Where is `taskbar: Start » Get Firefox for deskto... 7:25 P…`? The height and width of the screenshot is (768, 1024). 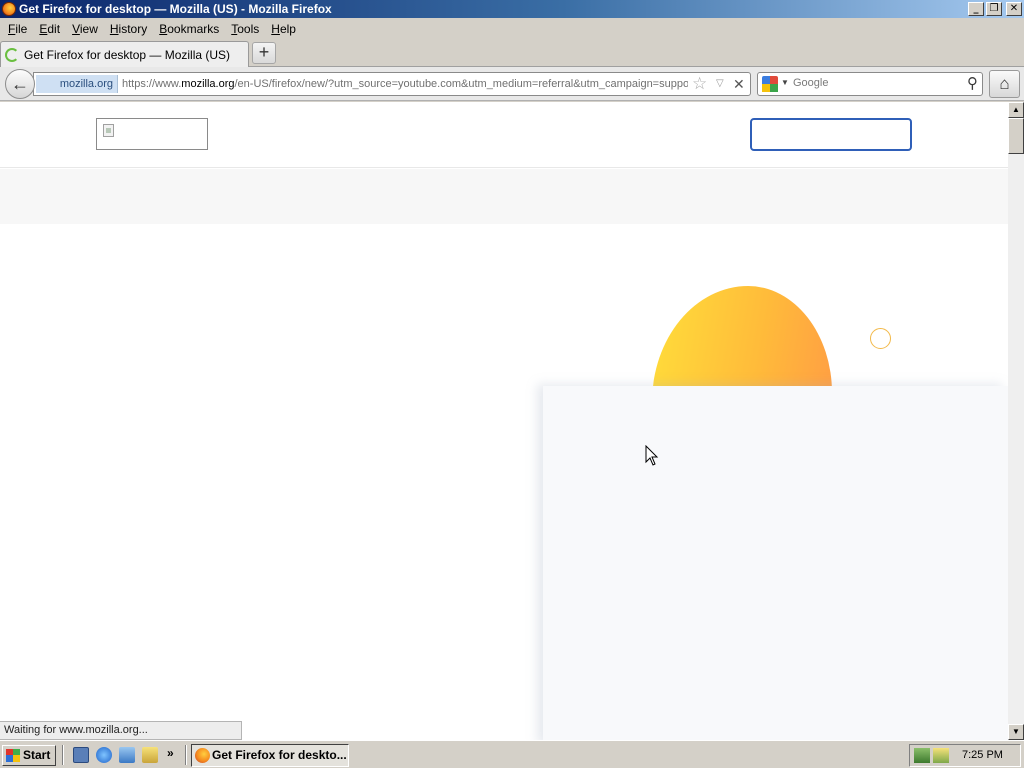
taskbar: Start » Get Firefox for deskto... 7:25 P… is located at coordinates (512, 754).